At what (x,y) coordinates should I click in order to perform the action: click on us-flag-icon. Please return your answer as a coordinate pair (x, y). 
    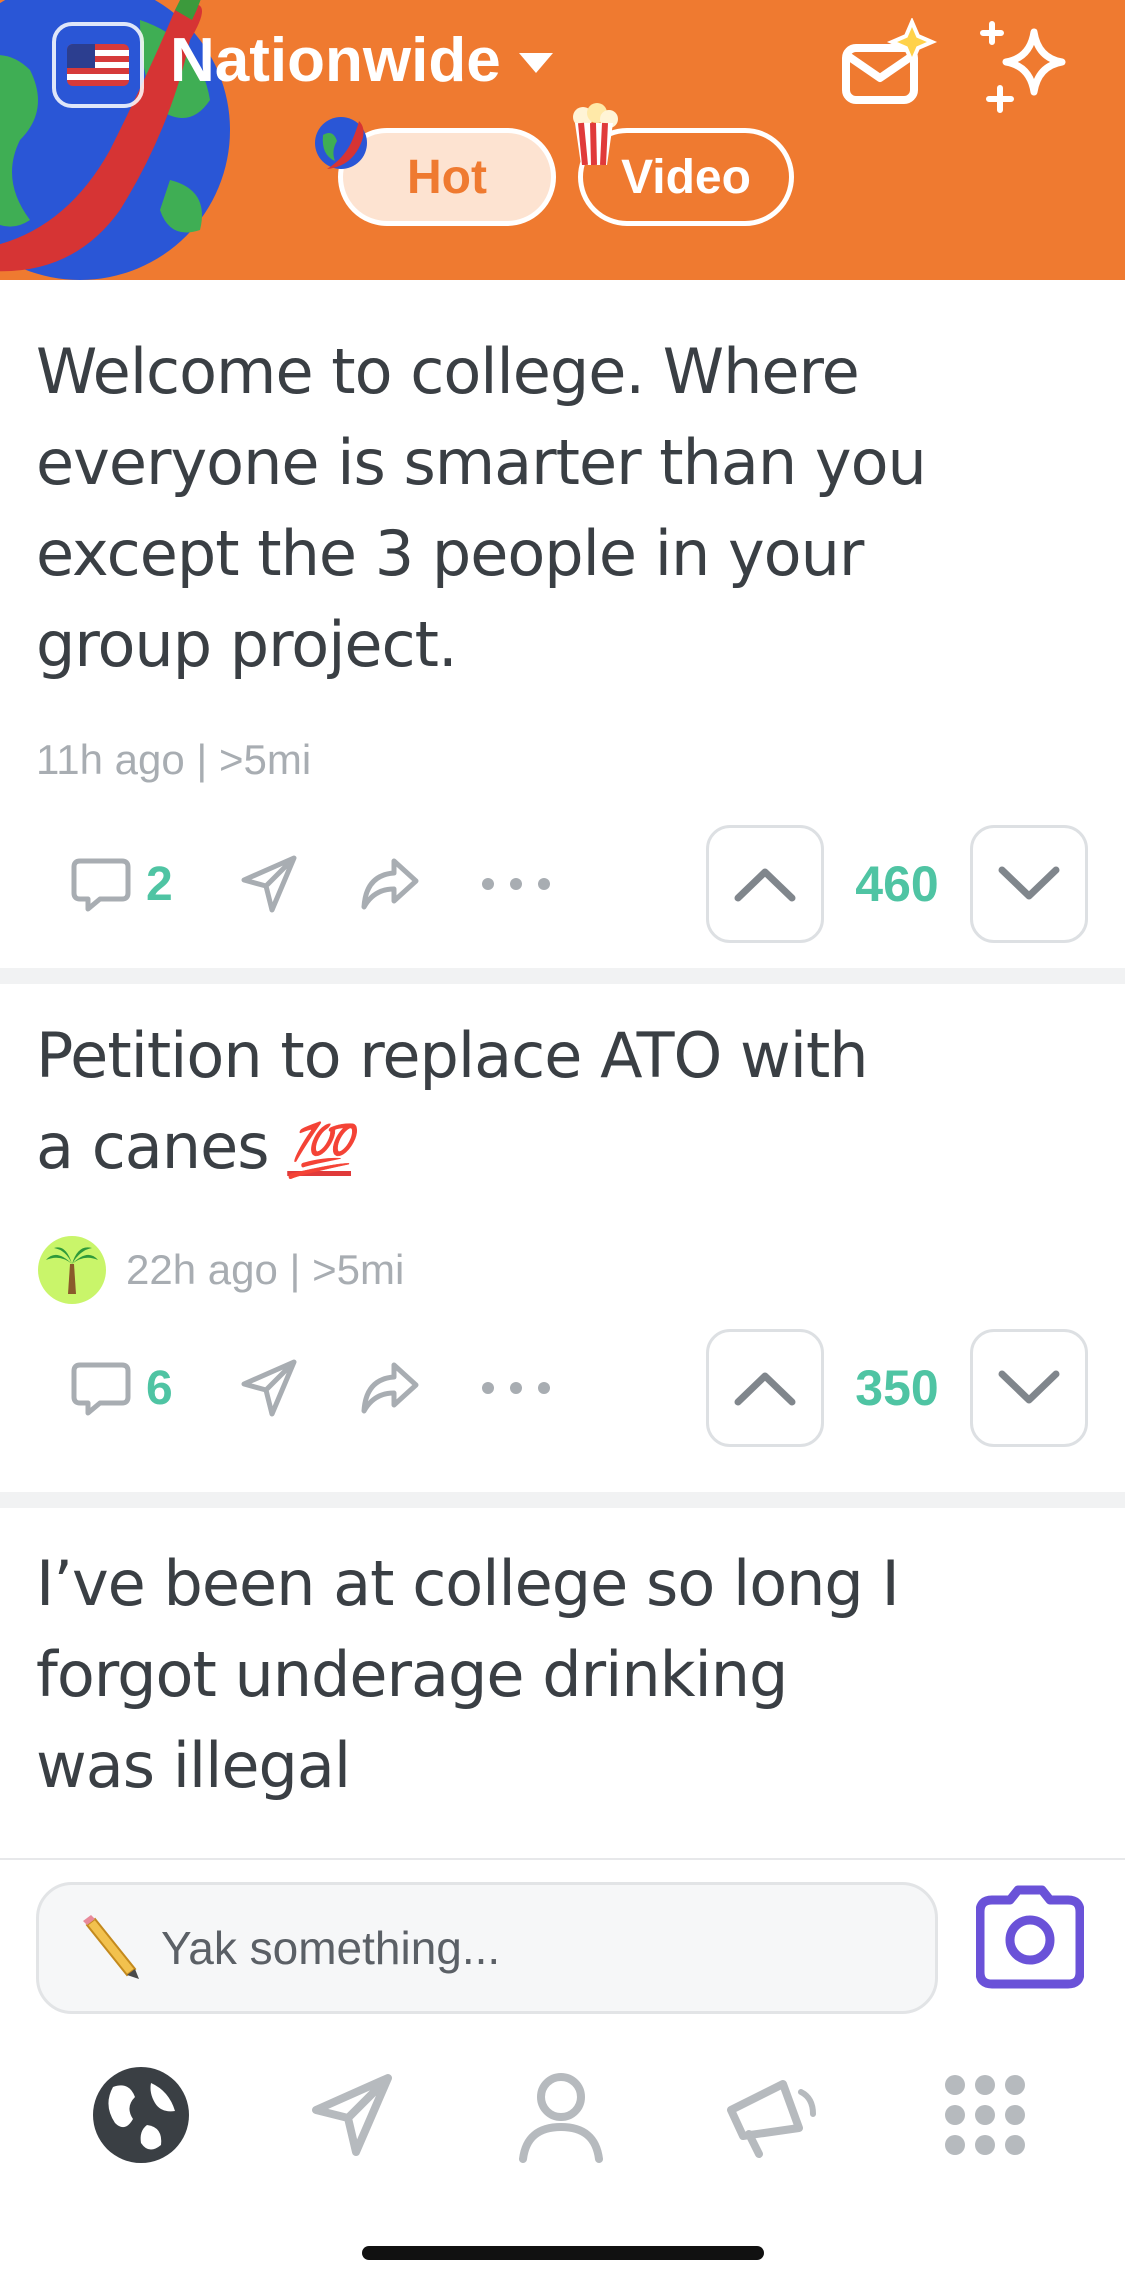
    Looking at the image, I should click on (98, 65).